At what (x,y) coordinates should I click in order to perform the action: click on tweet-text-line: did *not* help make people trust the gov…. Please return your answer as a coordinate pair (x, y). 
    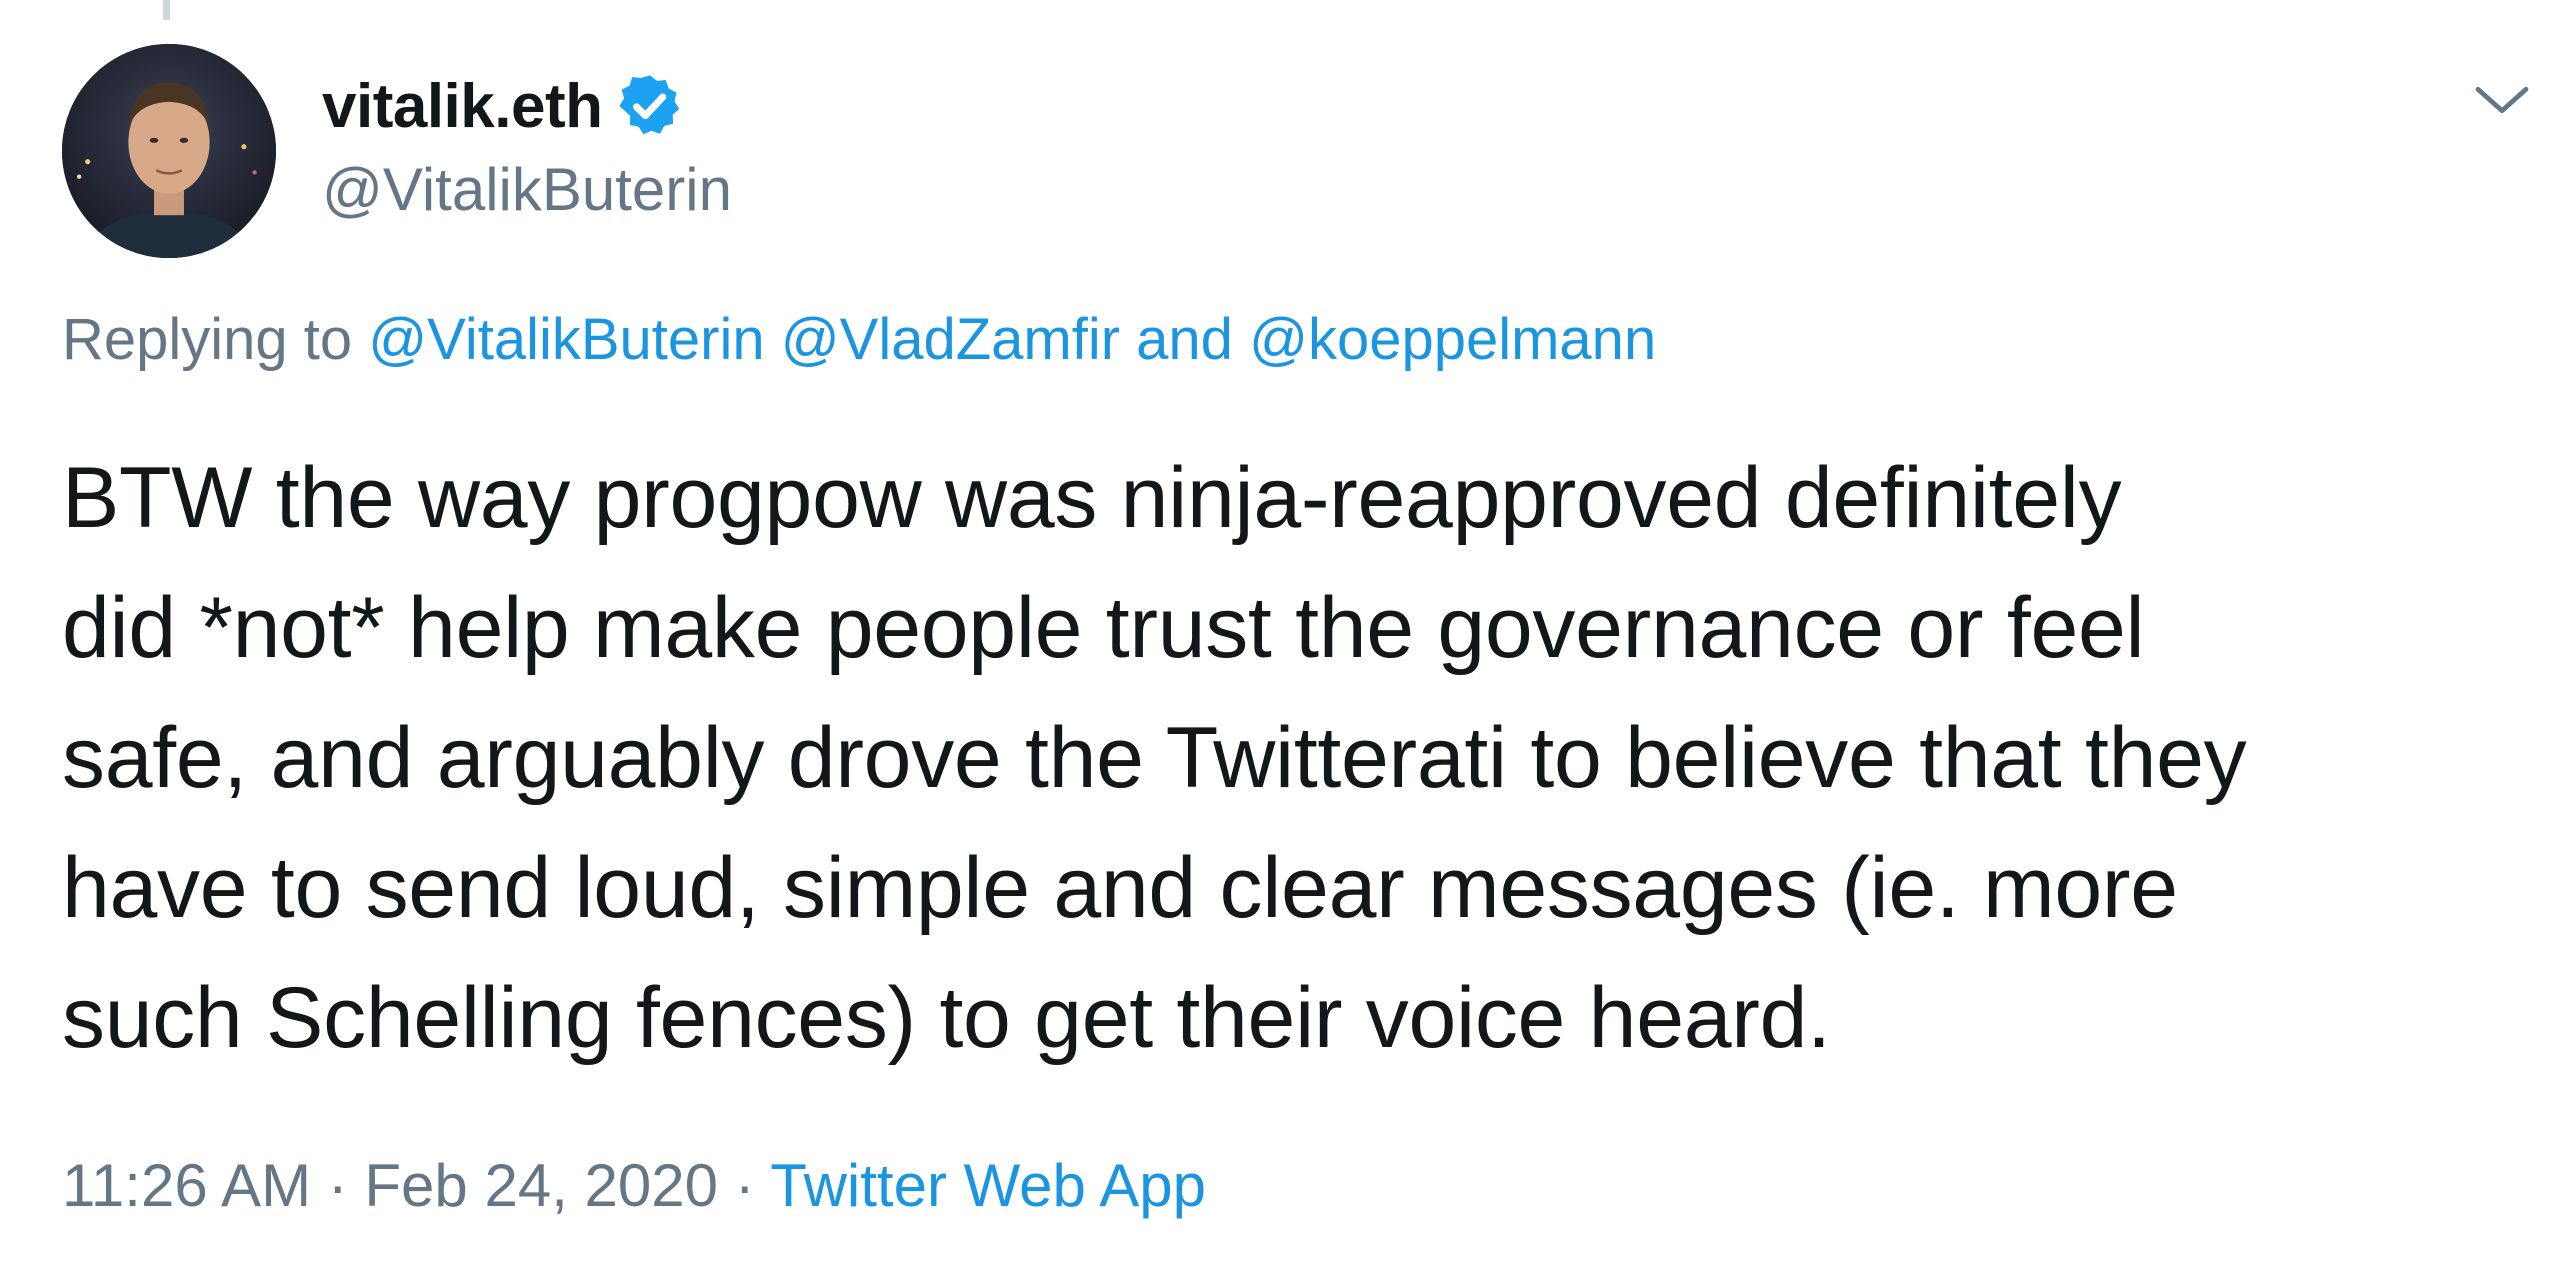
    Looking at the image, I should click on (1103, 628).